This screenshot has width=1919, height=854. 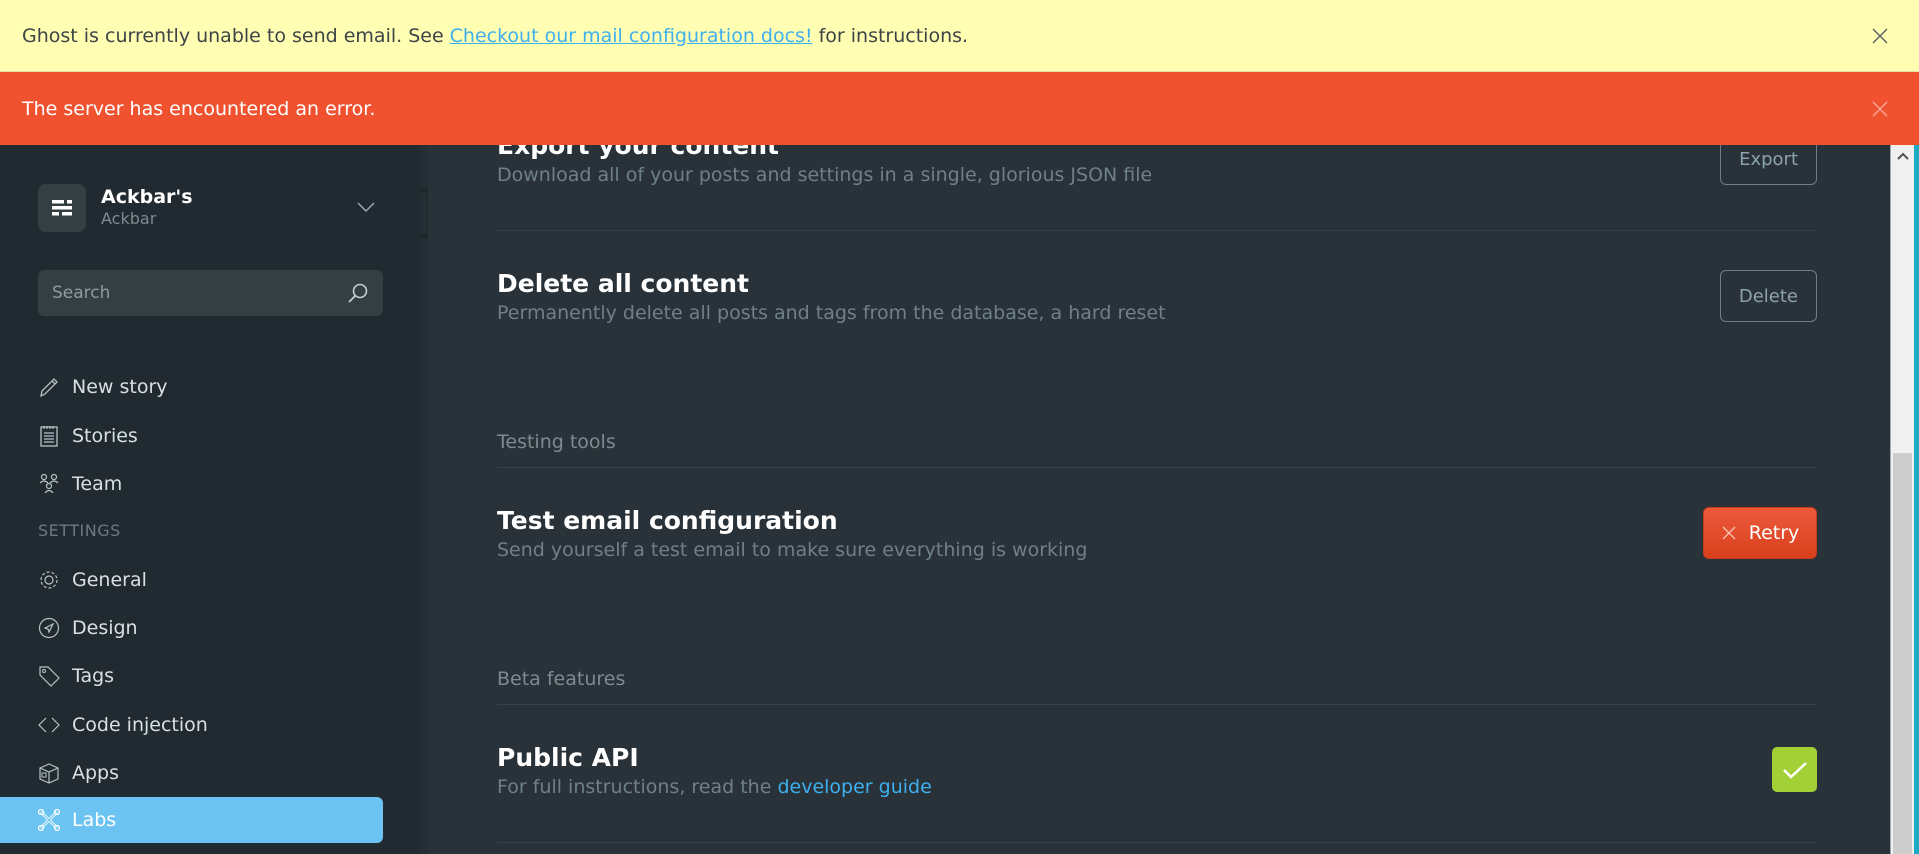 What do you see at coordinates (191, 676) in the screenshot?
I see `nav-item-tags: Tags` at bounding box center [191, 676].